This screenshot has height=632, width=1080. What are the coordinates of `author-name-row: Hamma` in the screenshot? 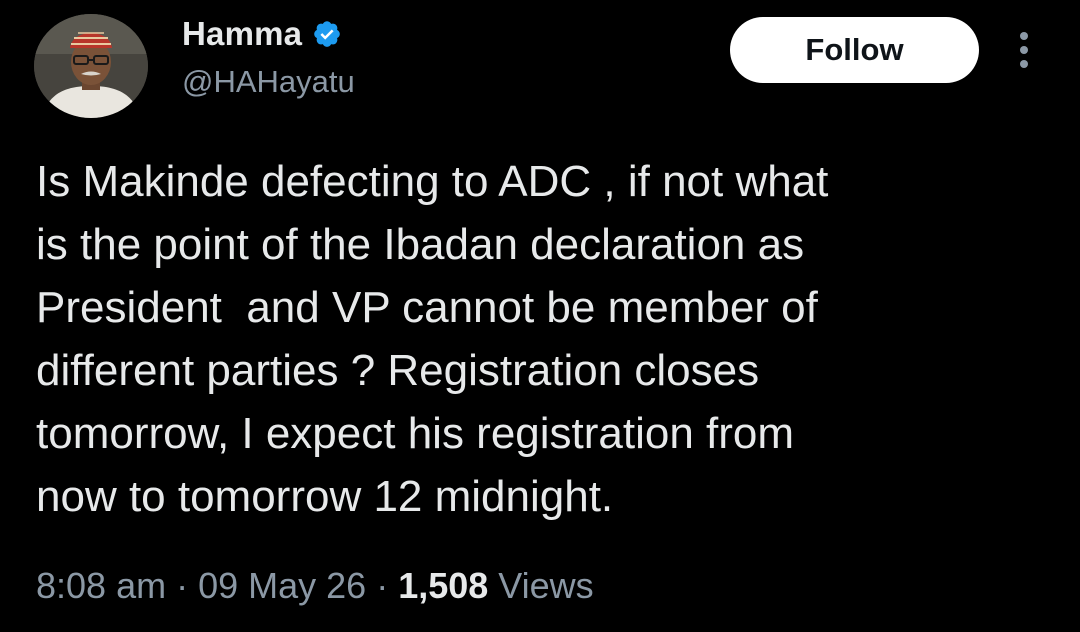 It's located at (262, 34).